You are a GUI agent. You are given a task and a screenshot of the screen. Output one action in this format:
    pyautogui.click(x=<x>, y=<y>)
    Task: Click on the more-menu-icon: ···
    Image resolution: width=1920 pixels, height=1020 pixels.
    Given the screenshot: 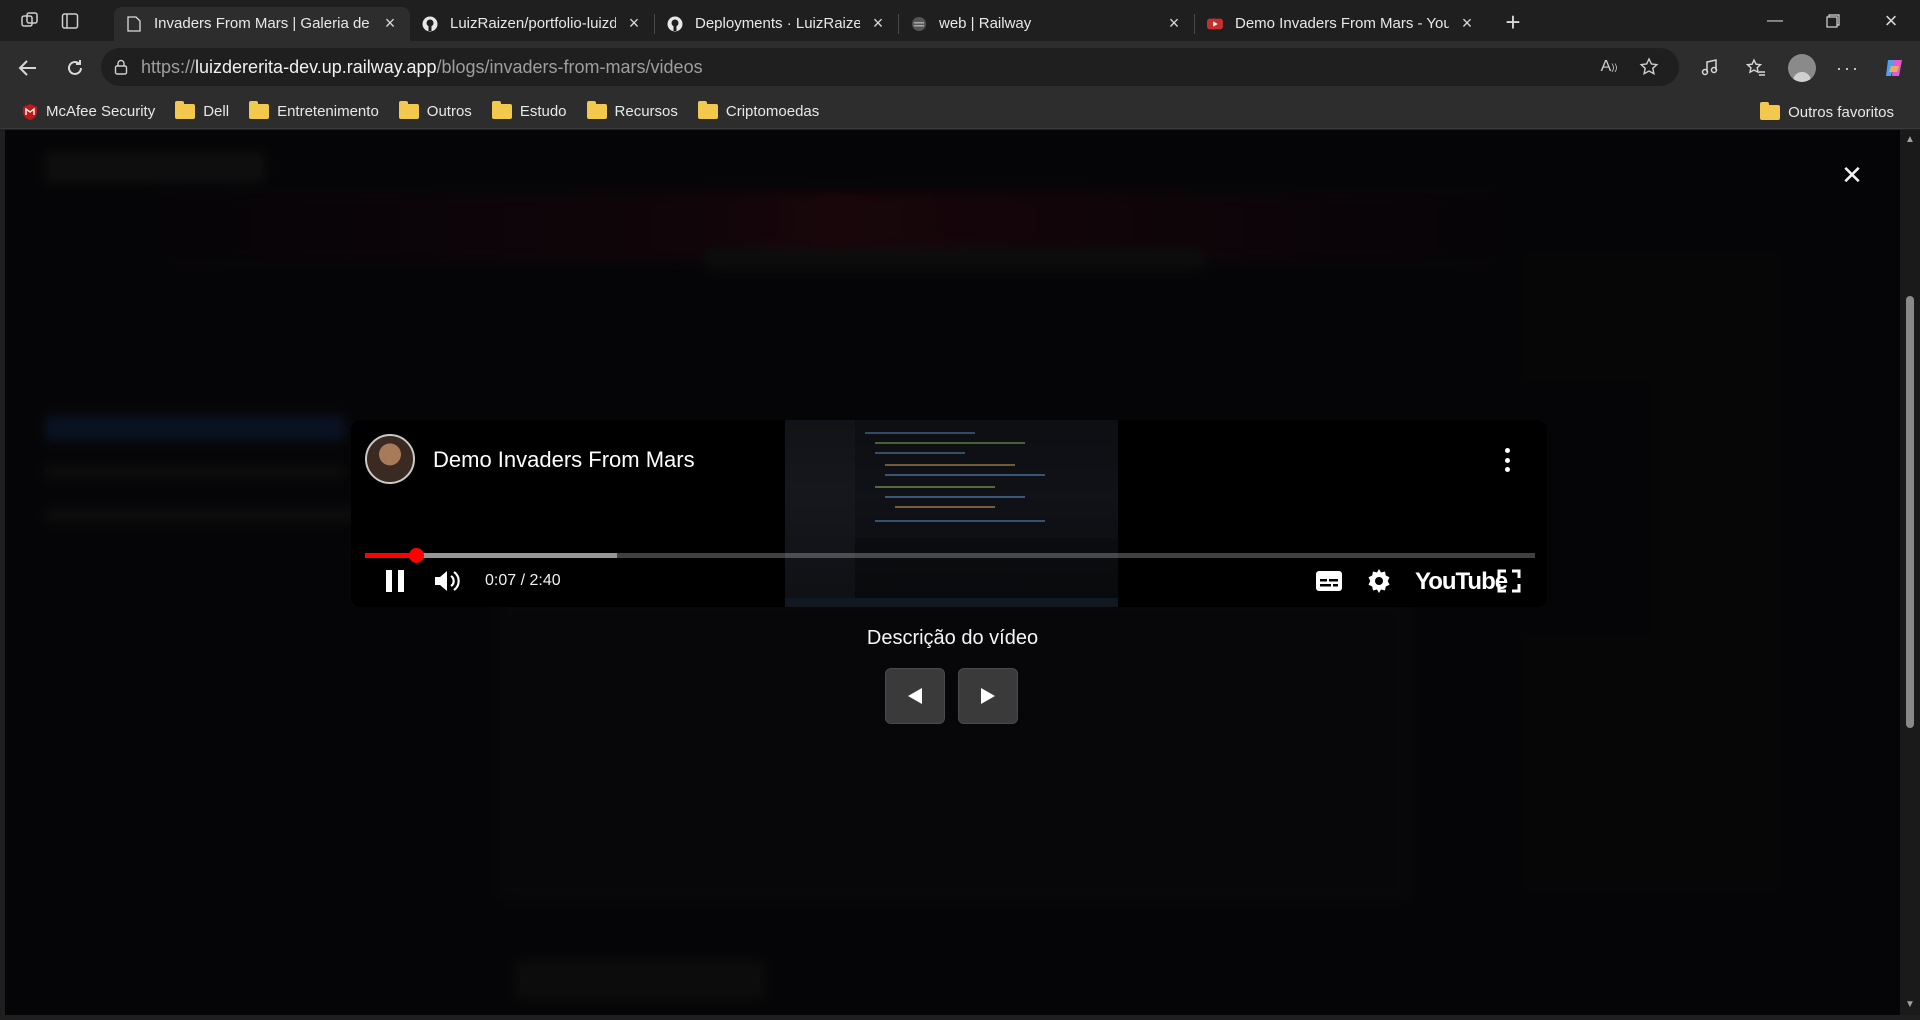 What is the action you would take?
    pyautogui.click(x=1848, y=68)
    